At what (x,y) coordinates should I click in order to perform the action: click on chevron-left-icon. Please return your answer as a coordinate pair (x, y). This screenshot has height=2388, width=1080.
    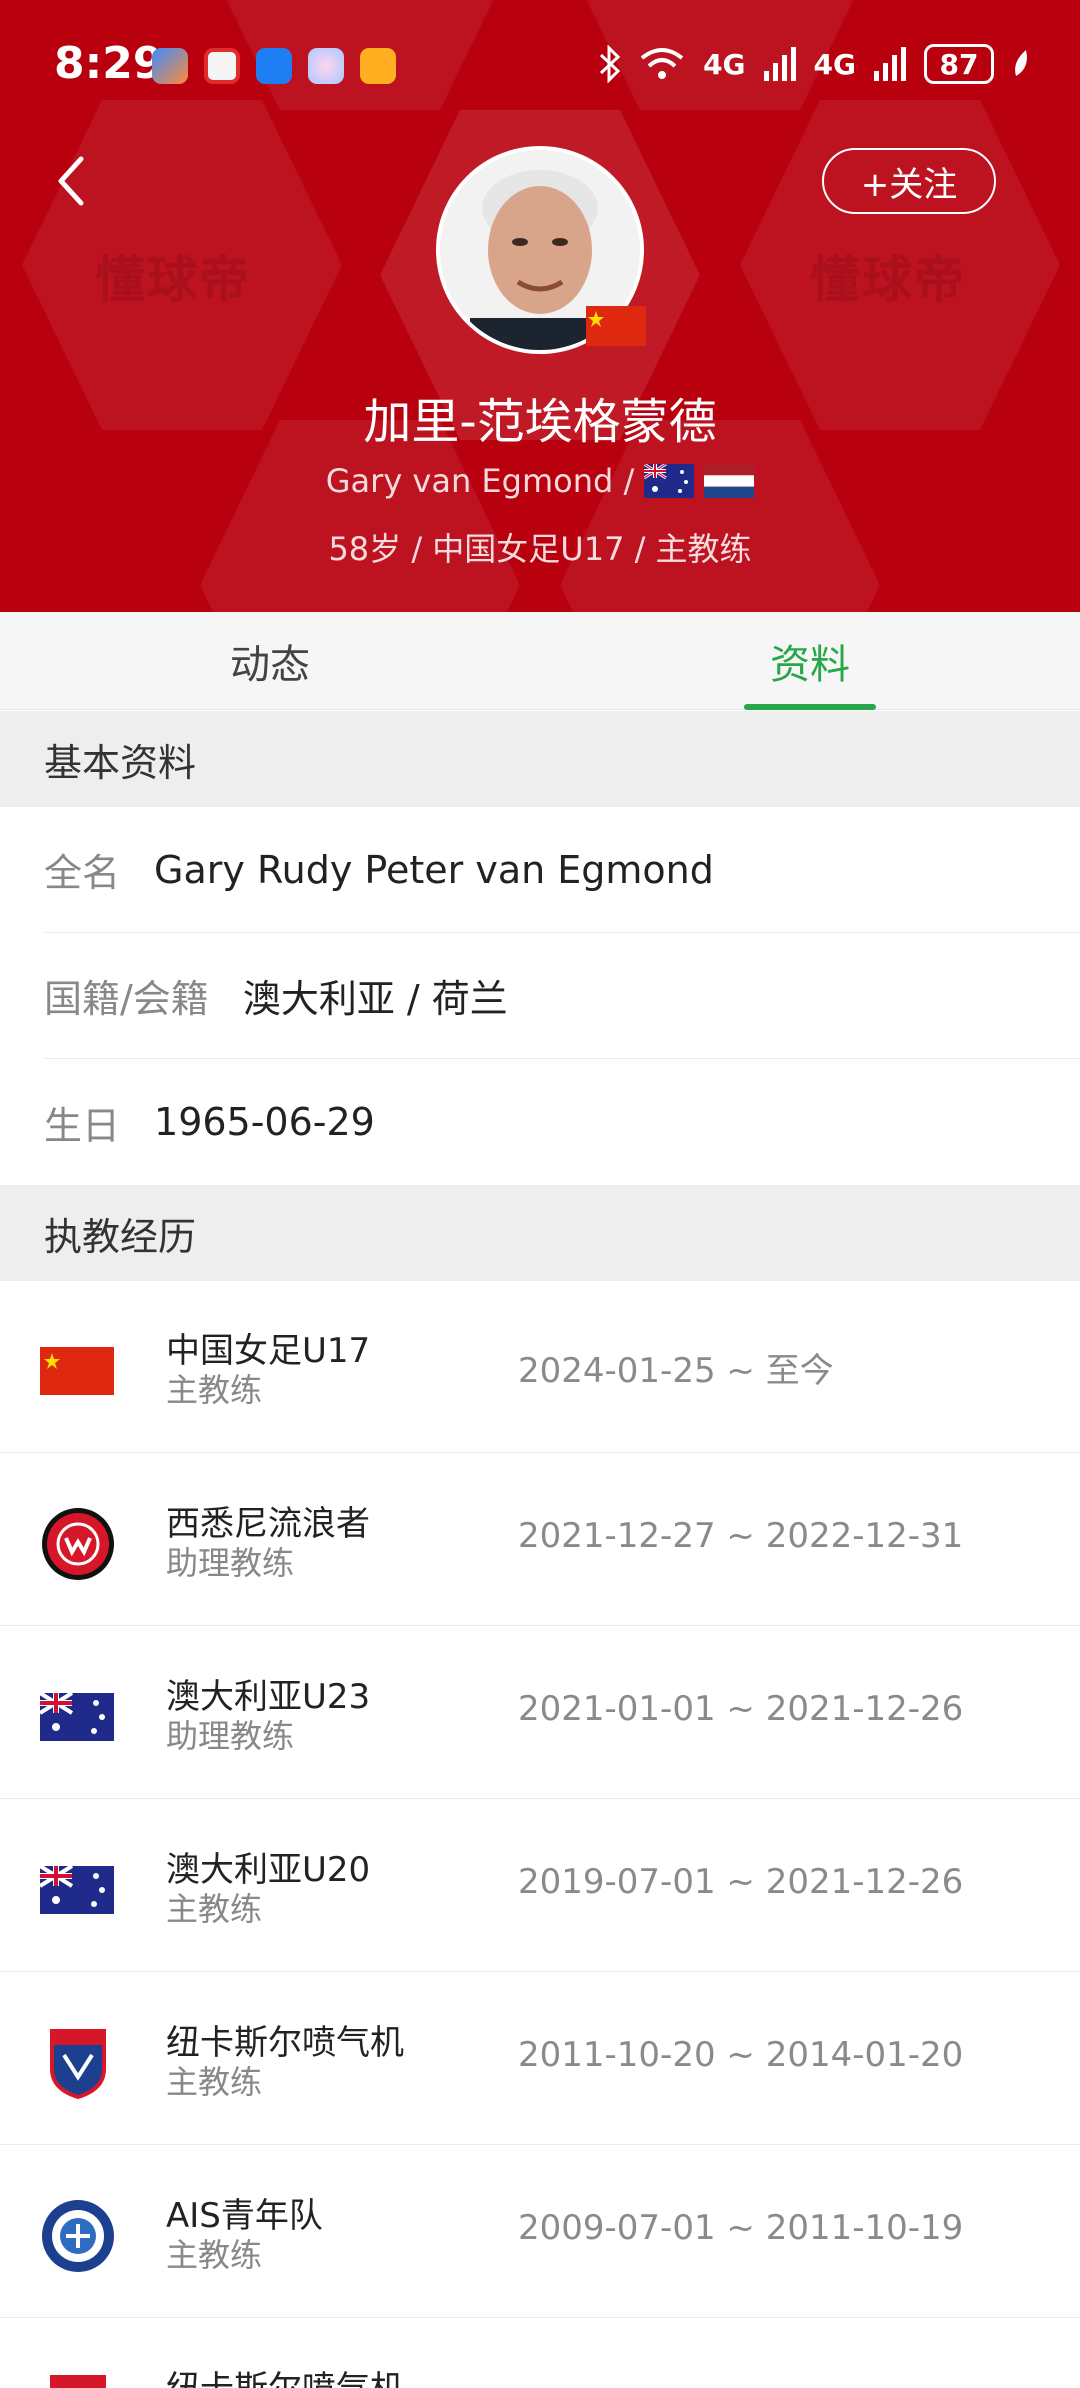
    Looking at the image, I should click on (71, 181).